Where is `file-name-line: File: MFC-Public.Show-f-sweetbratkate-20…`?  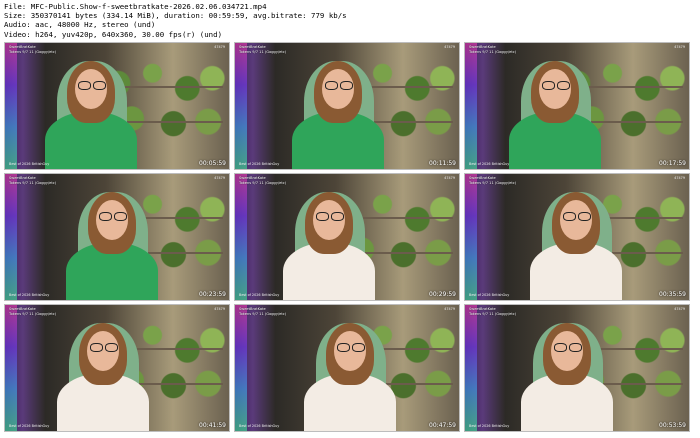 file-name-line: File: MFC-Public.Show-f-sweetbratkate-20… is located at coordinates (135, 6).